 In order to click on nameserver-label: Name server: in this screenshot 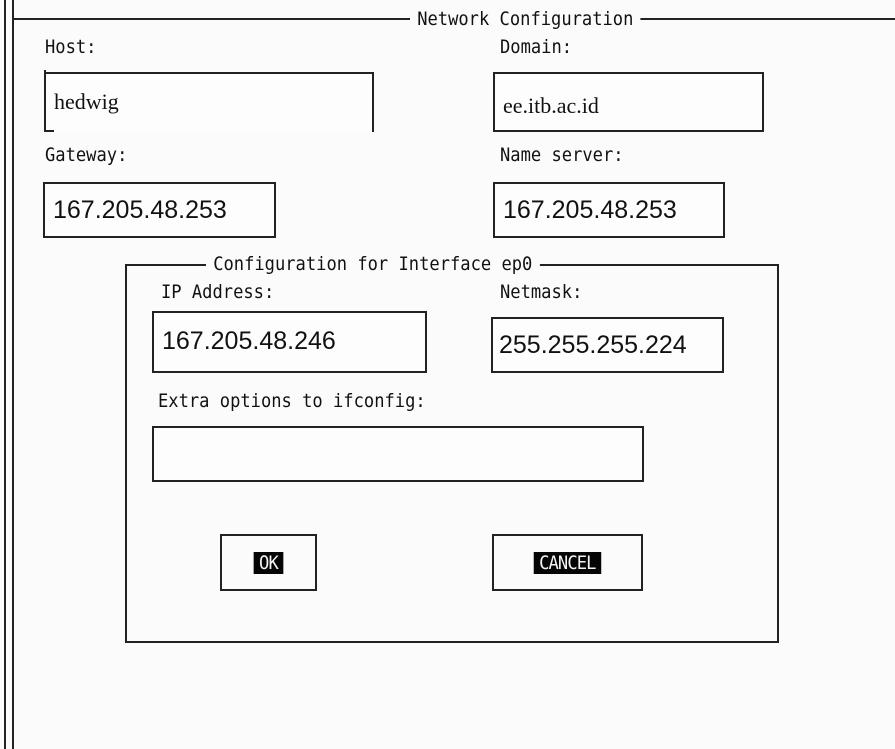, I will do `click(562, 155)`.